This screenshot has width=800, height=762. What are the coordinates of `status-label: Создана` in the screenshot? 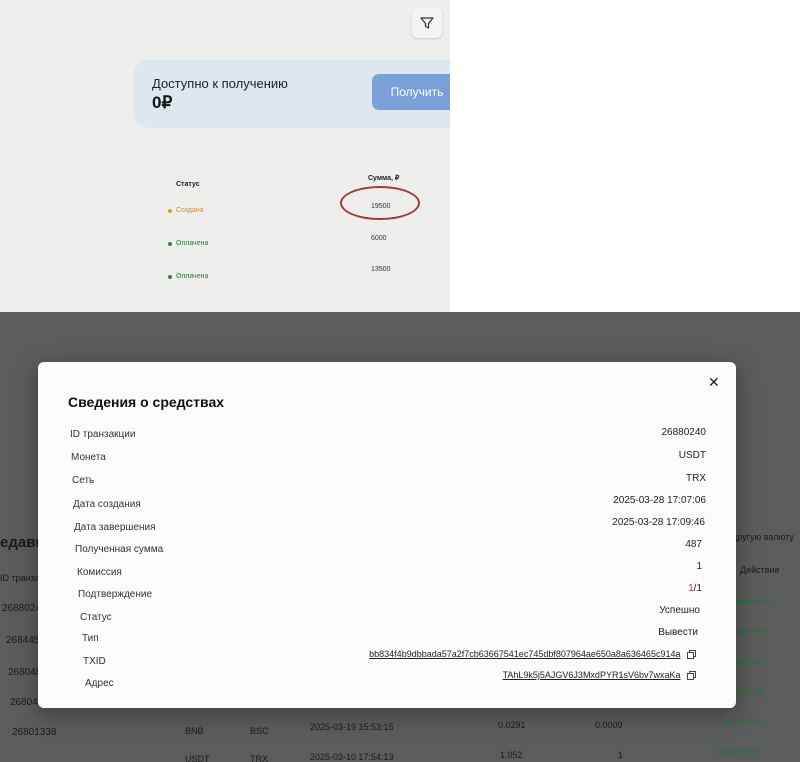 It's located at (190, 210).